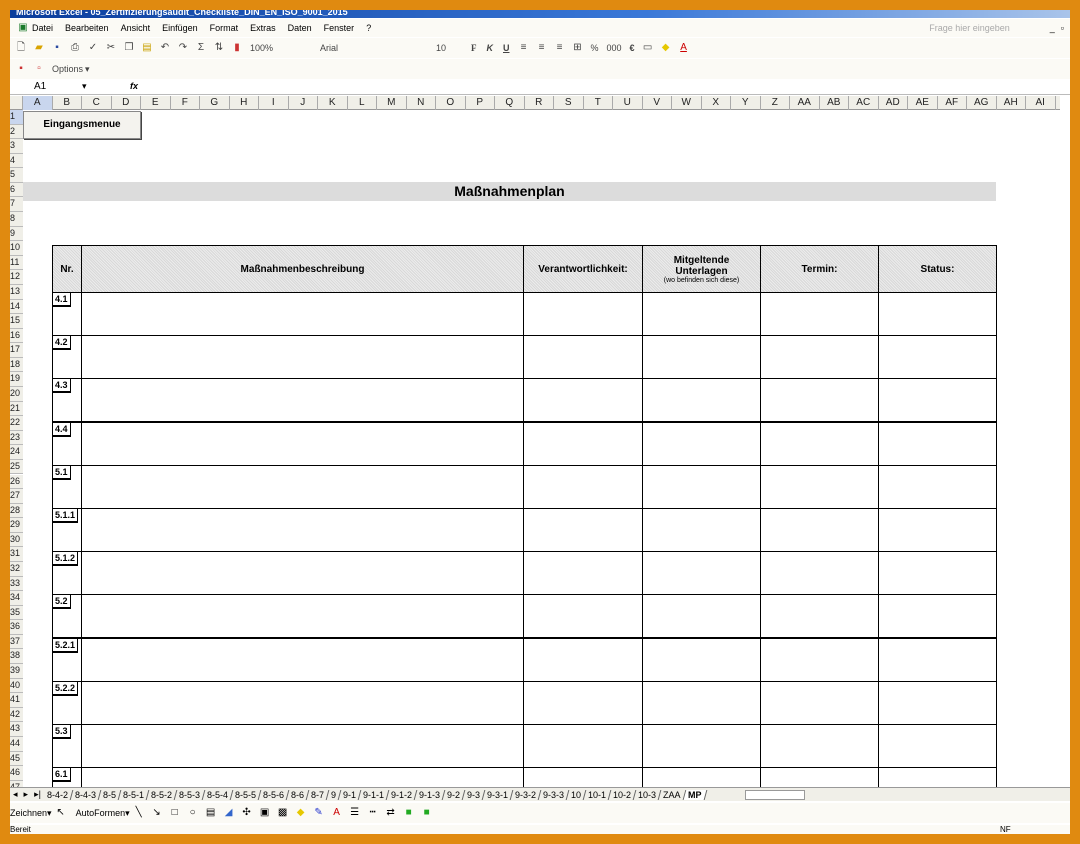 This screenshot has width=1080, height=844. What do you see at coordinates (16, 627) in the screenshot?
I see `row-header: 36` at bounding box center [16, 627].